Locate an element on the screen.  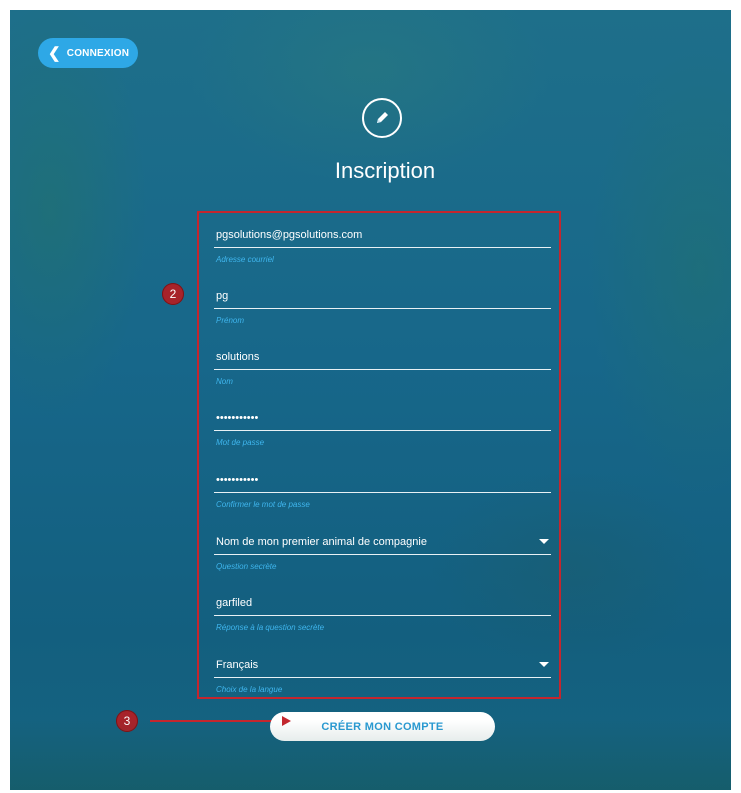
back-to-login-button: ❮ CONNEXION is located at coordinates (88, 53).